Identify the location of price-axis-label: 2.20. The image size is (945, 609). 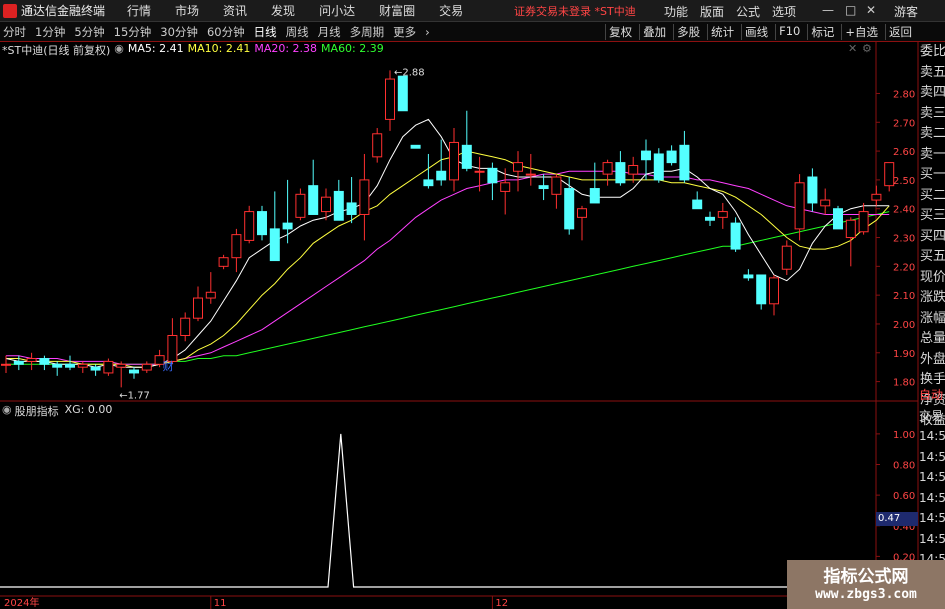
(904, 267).